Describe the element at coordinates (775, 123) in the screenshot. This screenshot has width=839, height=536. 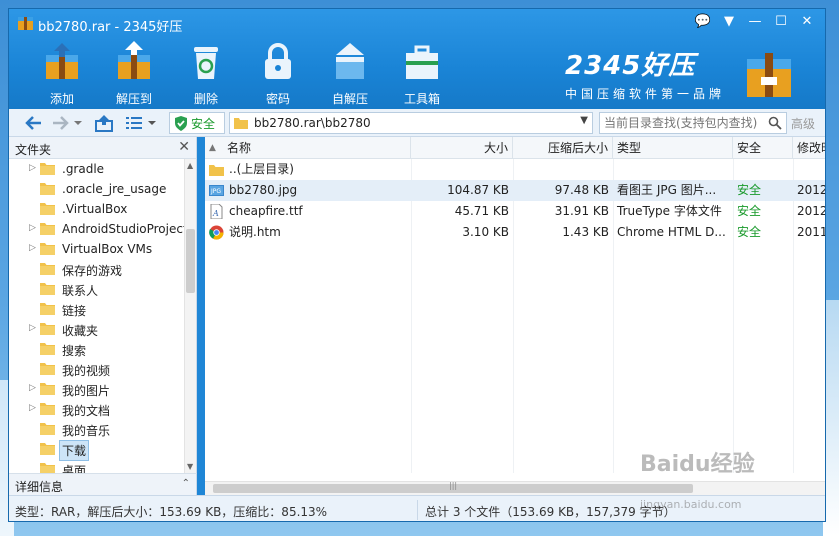
I see `search-icon` at that location.